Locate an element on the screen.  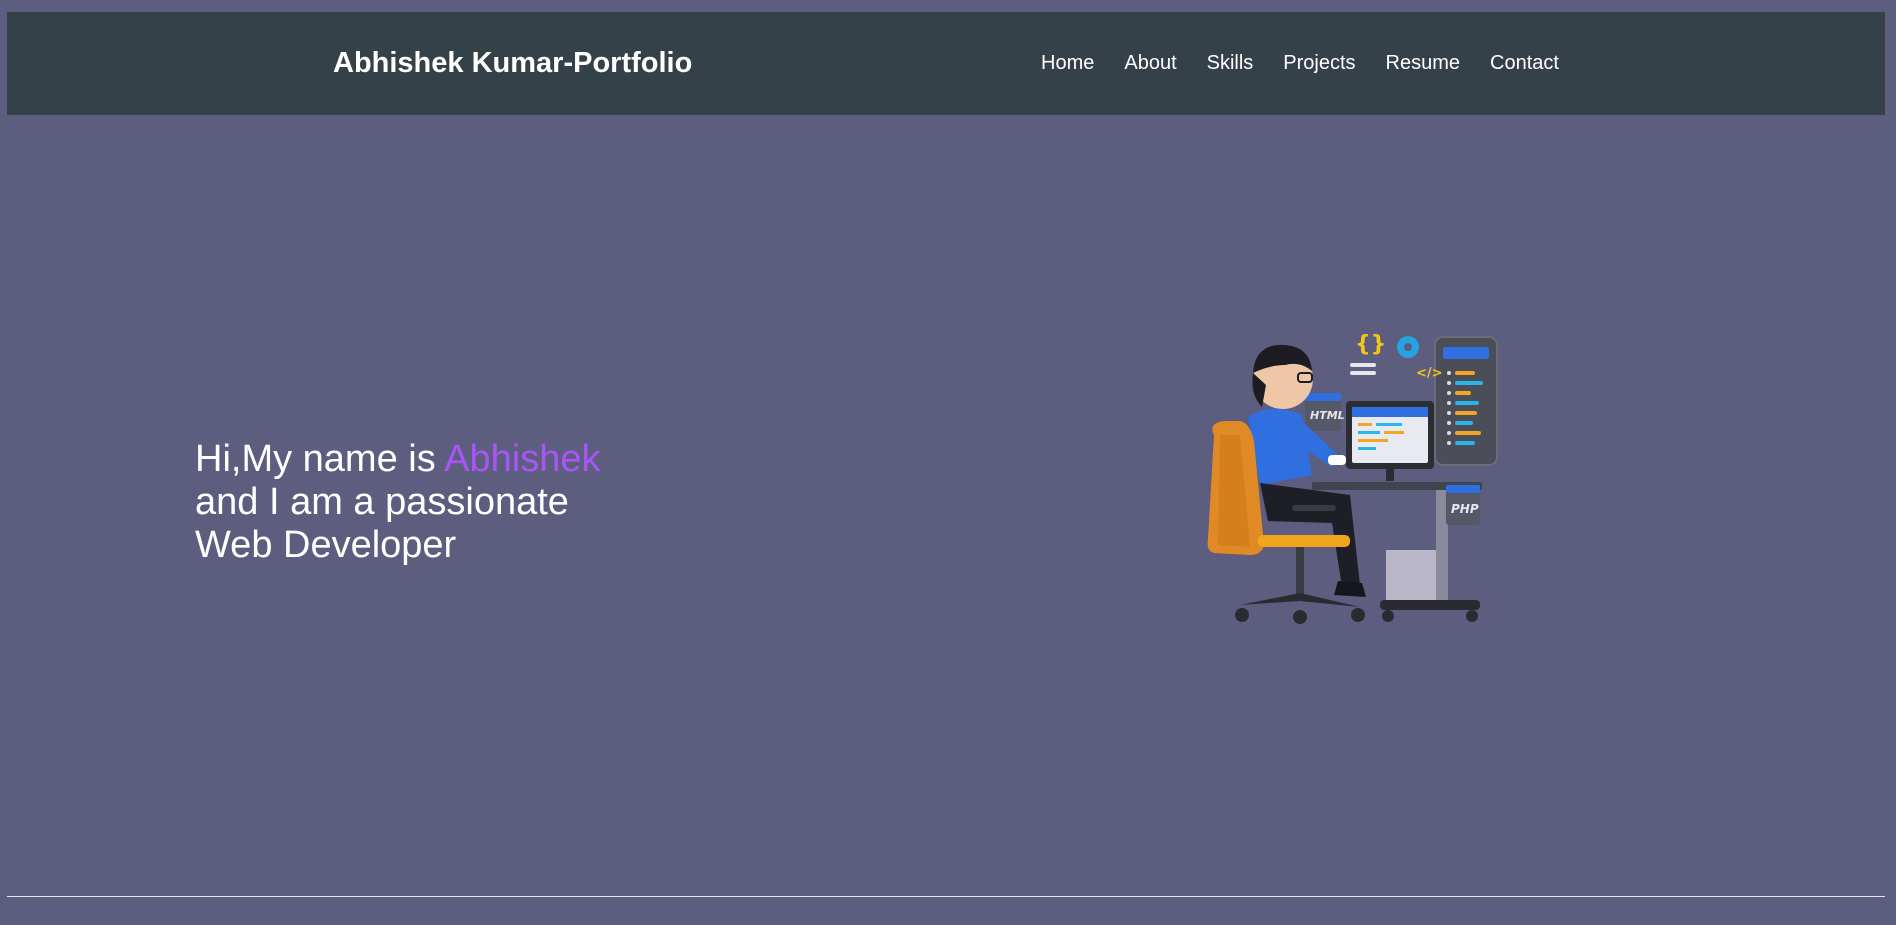
hero-intro-prefix: Hi,My name is is located at coordinates (320, 459).